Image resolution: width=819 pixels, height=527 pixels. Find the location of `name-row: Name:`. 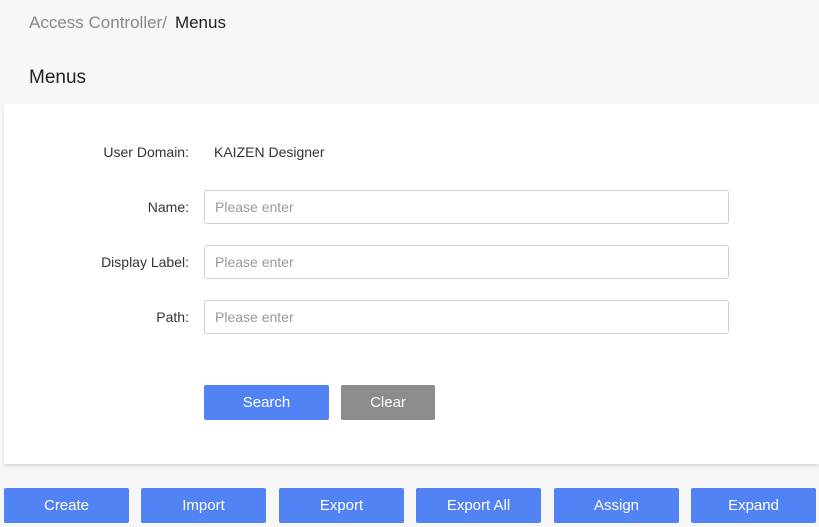

name-row: Name: is located at coordinates (411, 207).